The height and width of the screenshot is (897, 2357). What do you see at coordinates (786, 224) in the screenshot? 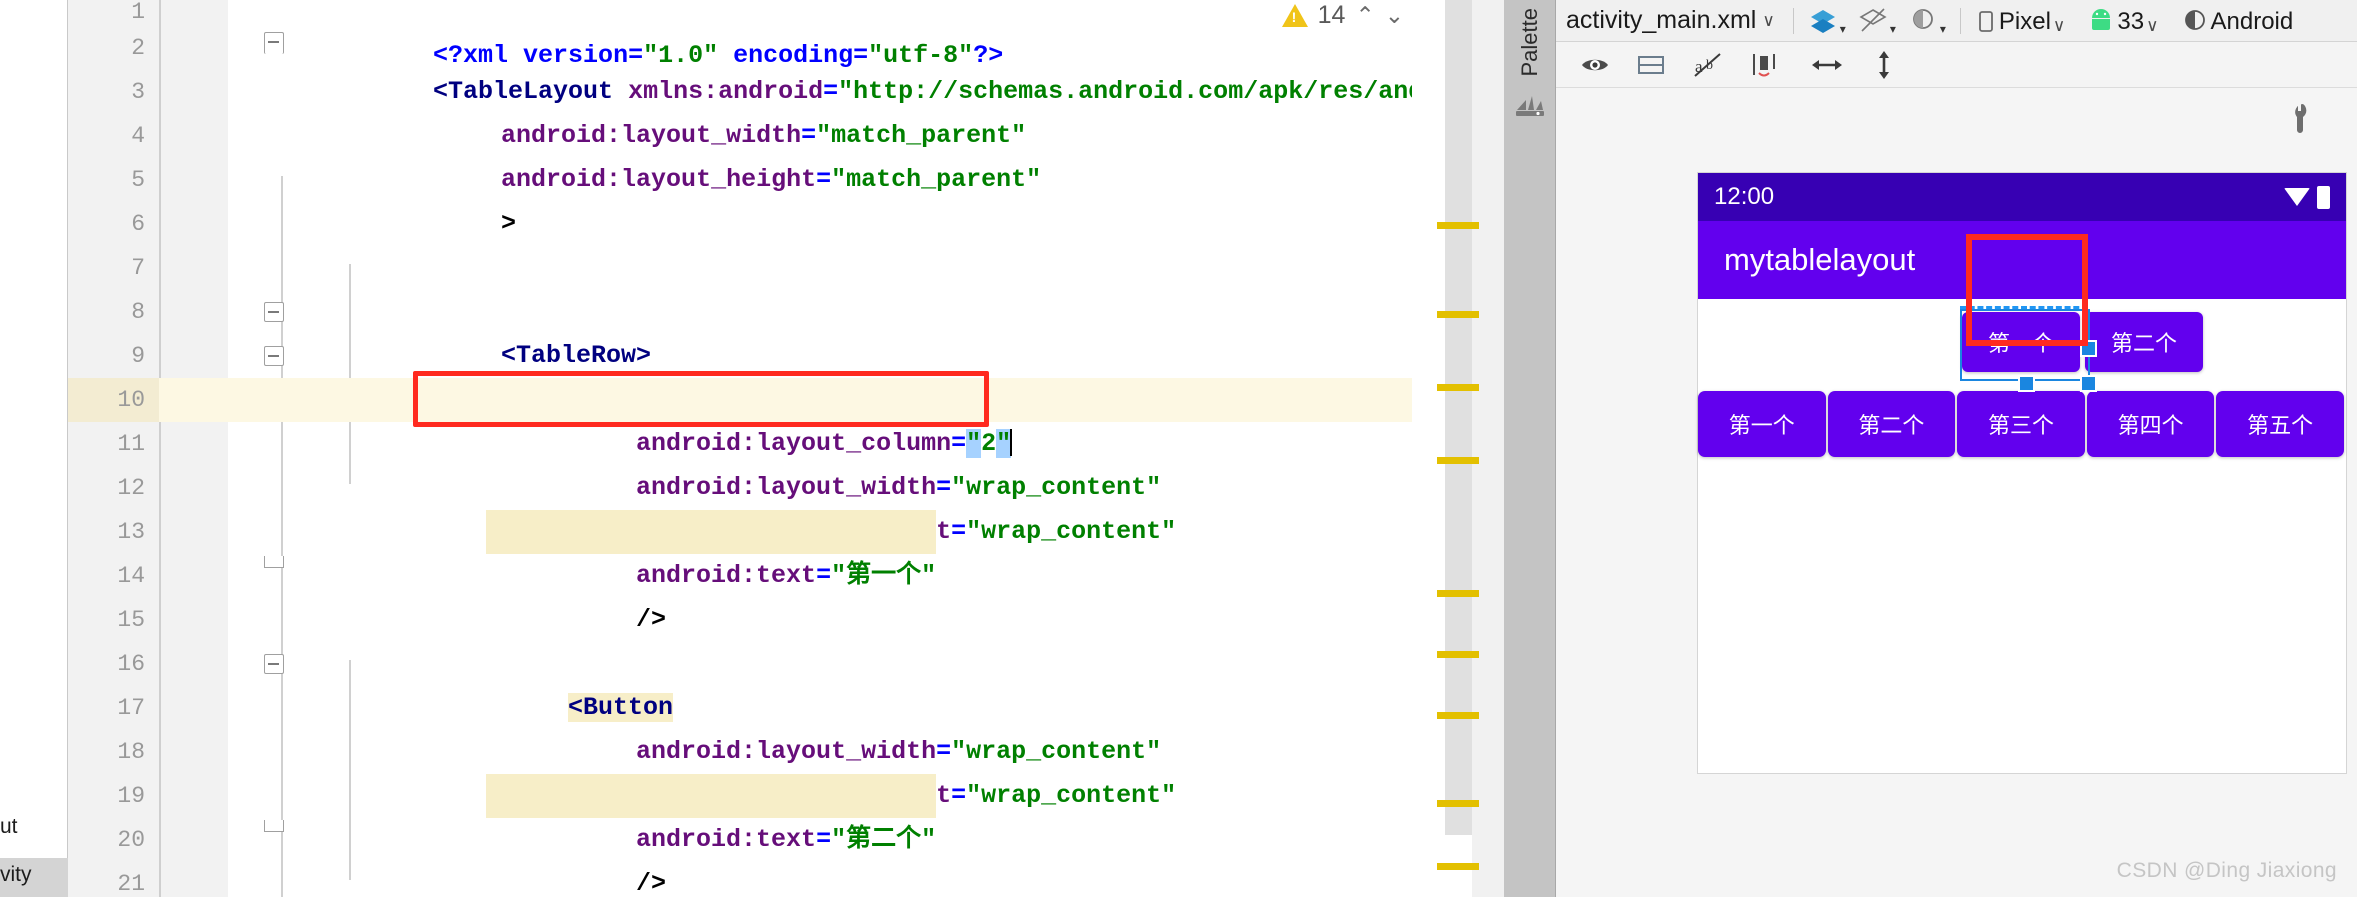
I see `code-line: 6` at bounding box center [786, 224].